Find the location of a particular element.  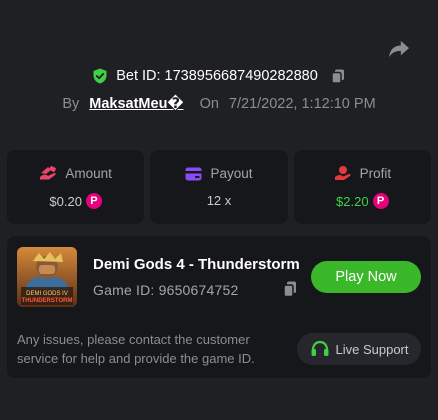

bet-id-text: Bet ID: 1738956687490282880 is located at coordinates (217, 76).